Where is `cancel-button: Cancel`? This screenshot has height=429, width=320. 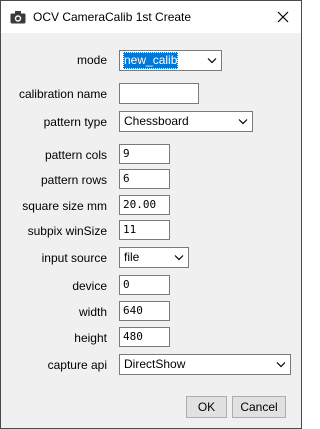 cancel-button: Cancel is located at coordinates (259, 407).